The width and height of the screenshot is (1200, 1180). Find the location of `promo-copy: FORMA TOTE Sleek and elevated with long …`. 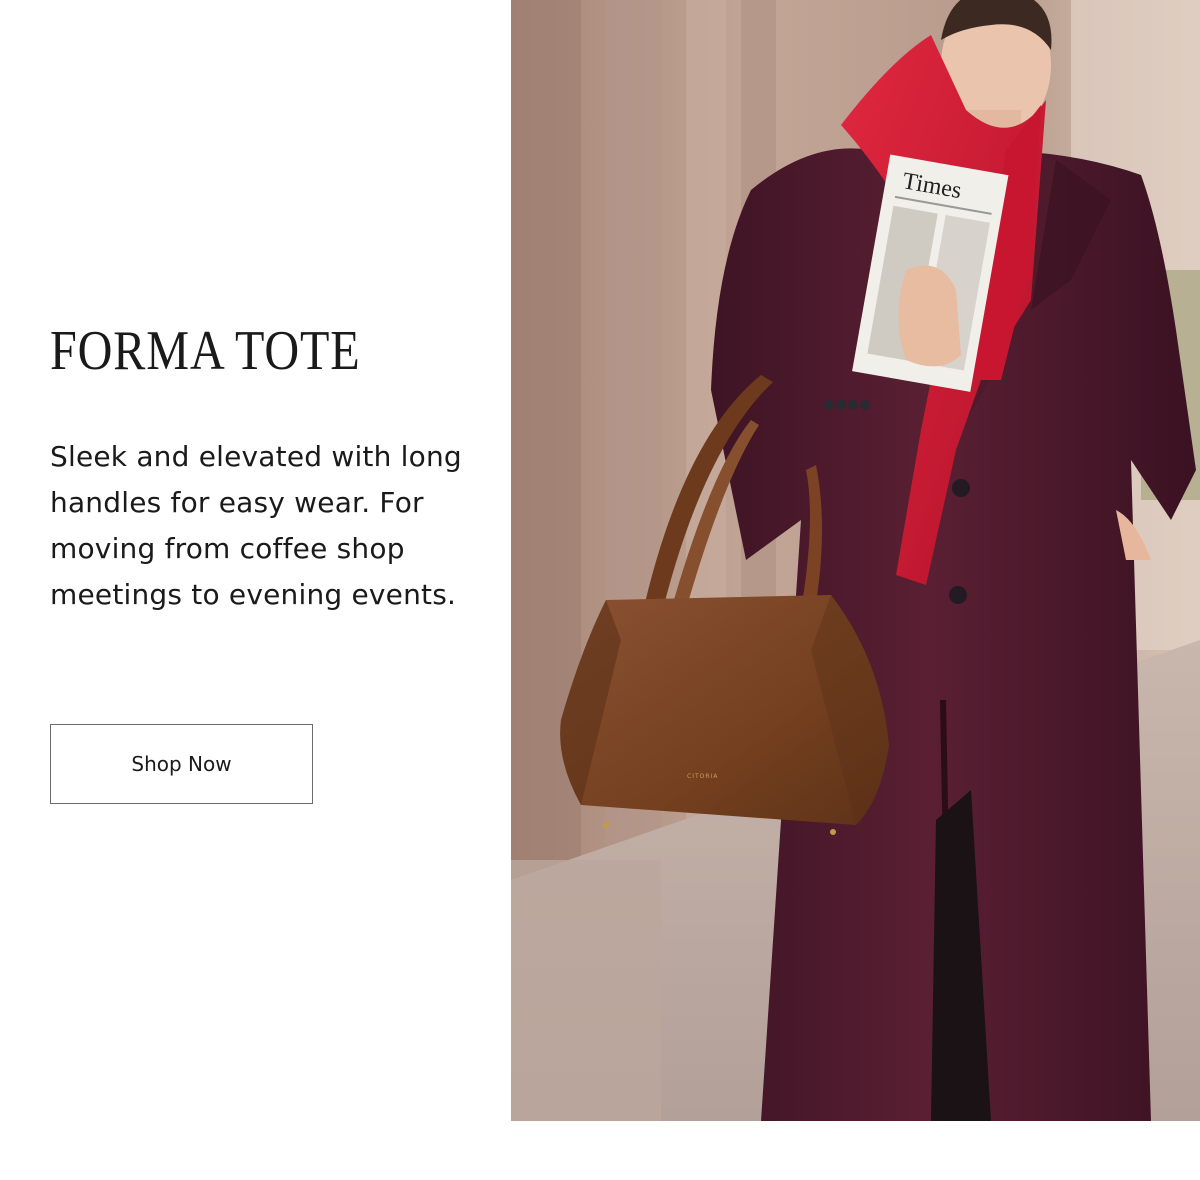

promo-copy: FORMA TOTE Sleek and elevated with long … is located at coordinates (265, 468).